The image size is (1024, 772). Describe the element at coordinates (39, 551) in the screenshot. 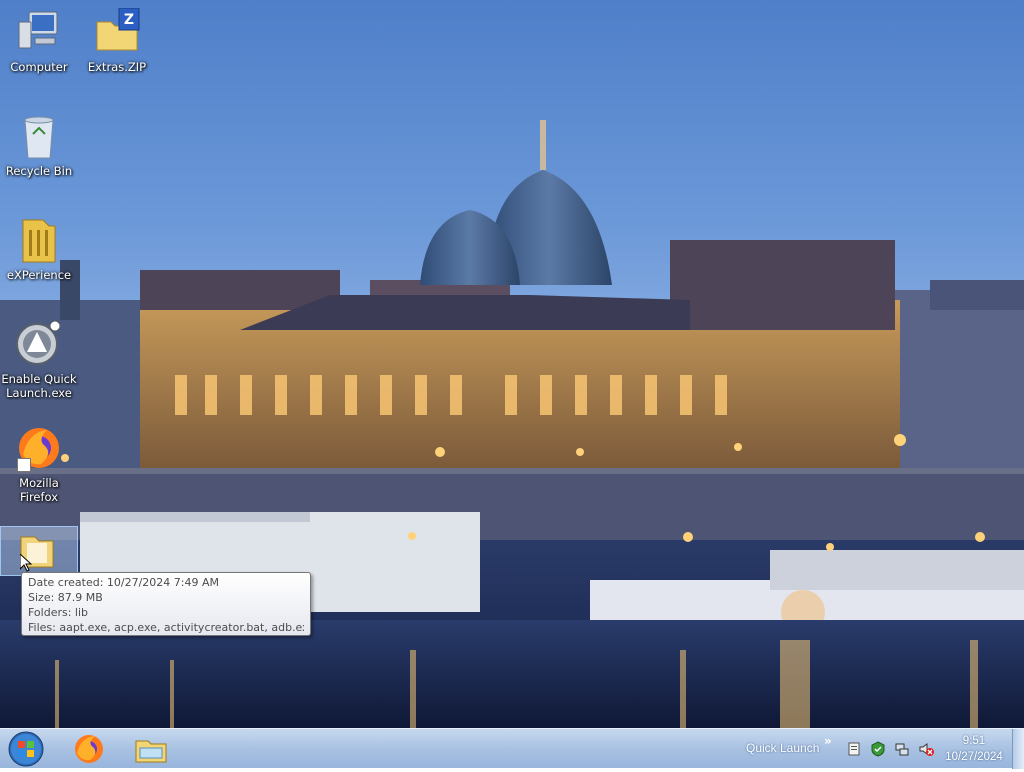

I see `desktop-icon-selected-folder` at that location.